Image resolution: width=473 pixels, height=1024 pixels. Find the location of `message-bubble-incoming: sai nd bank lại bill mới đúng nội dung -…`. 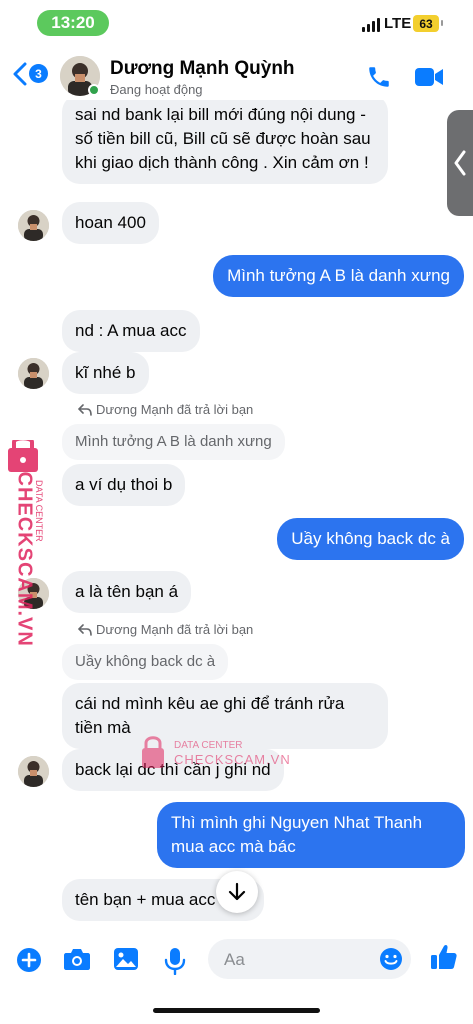

message-bubble-incoming: sai nd bank lại bill mới đúng nội dung -… is located at coordinates (225, 142).